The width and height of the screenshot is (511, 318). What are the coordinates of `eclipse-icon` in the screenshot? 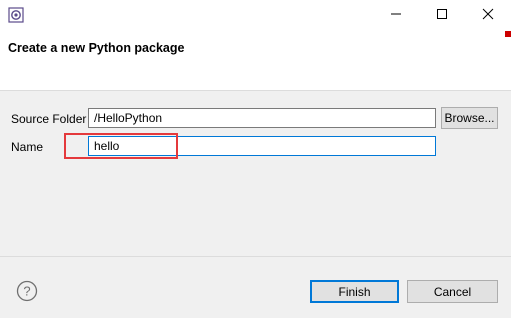 It's located at (16, 15).